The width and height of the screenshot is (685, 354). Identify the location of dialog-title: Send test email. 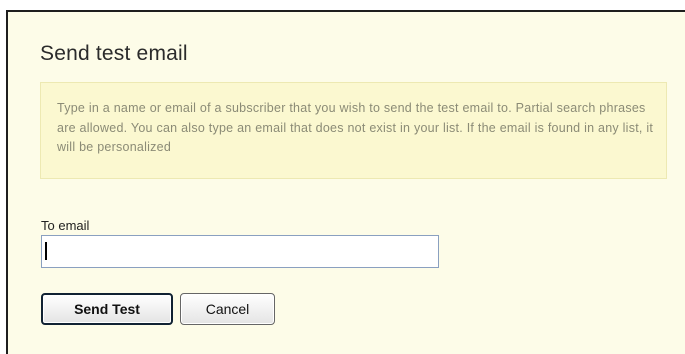
(114, 53).